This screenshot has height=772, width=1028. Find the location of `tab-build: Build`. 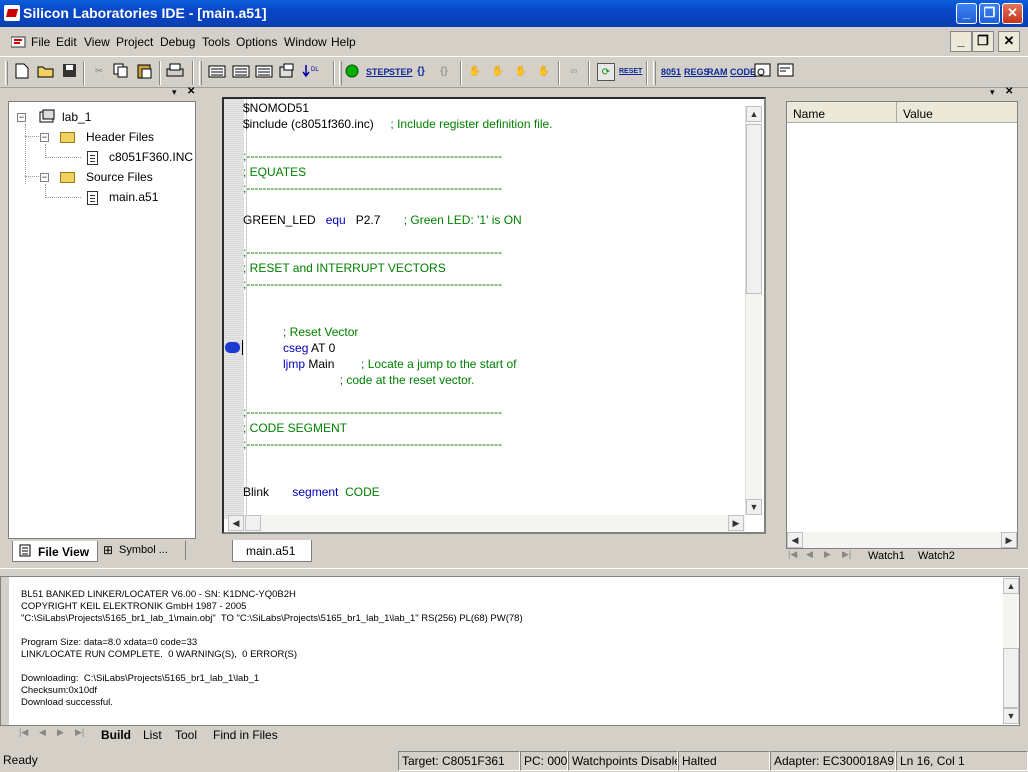

tab-build: Build is located at coordinates (116, 735).